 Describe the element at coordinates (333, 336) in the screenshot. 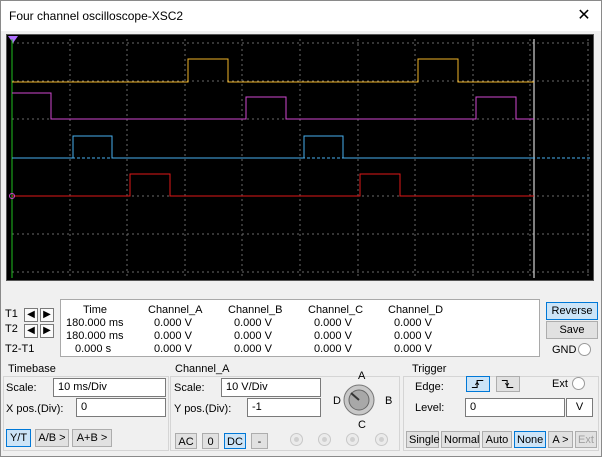

I see `readout-r2-c: 0.000 V` at that location.